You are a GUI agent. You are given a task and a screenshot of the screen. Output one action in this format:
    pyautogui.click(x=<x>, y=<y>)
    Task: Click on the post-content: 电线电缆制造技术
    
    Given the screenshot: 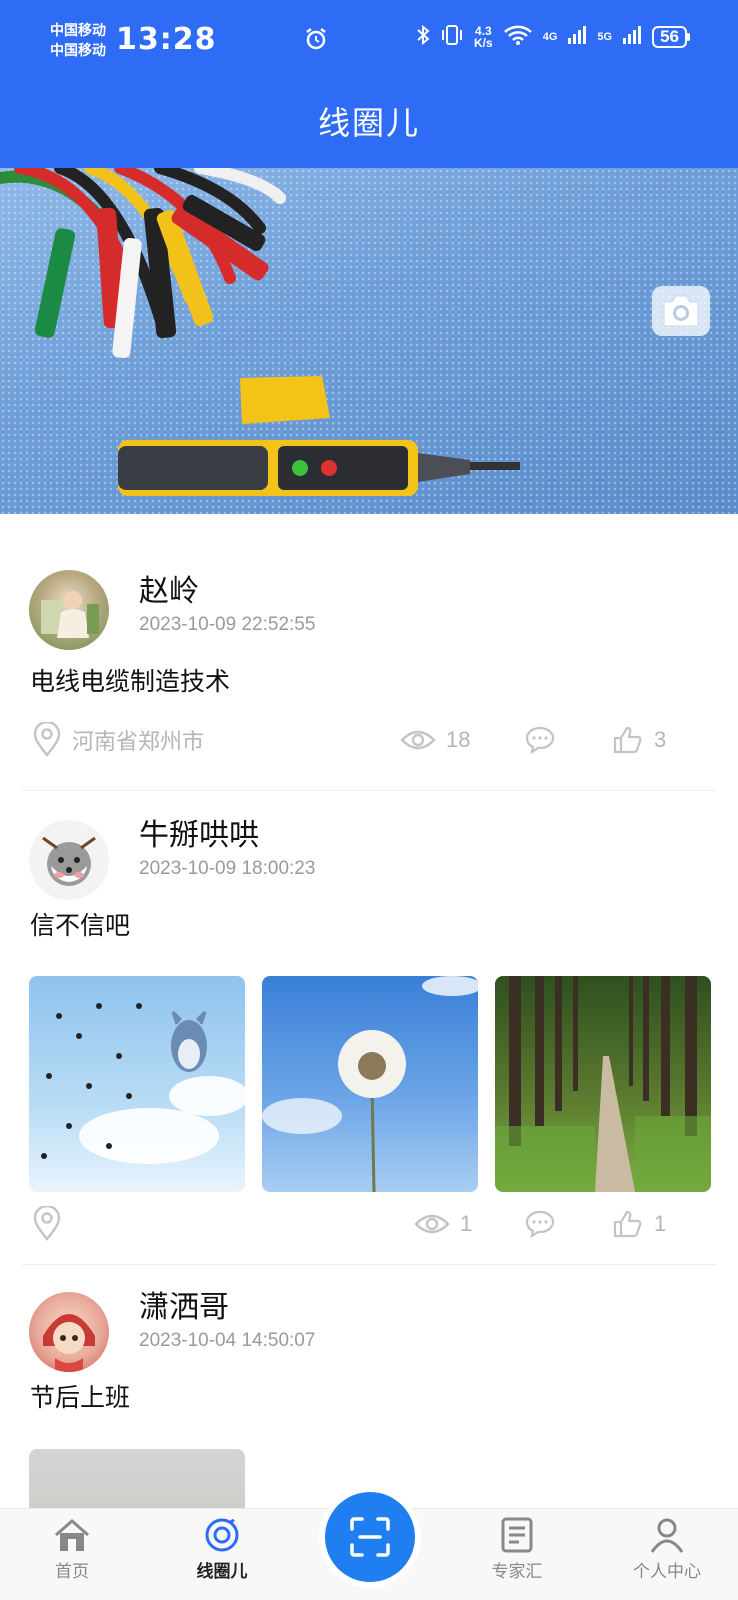 What is the action you would take?
    pyautogui.click(x=130, y=680)
    